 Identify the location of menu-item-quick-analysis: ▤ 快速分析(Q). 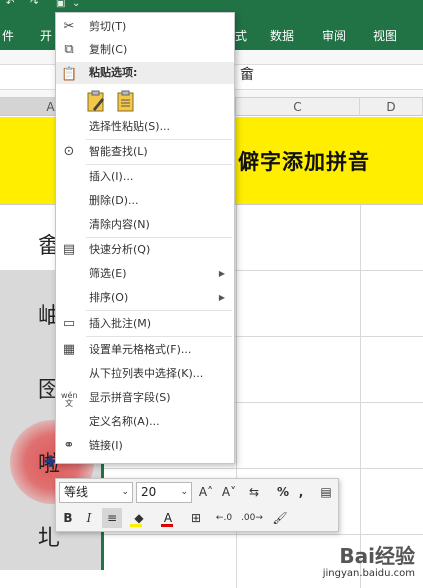
(145, 250).